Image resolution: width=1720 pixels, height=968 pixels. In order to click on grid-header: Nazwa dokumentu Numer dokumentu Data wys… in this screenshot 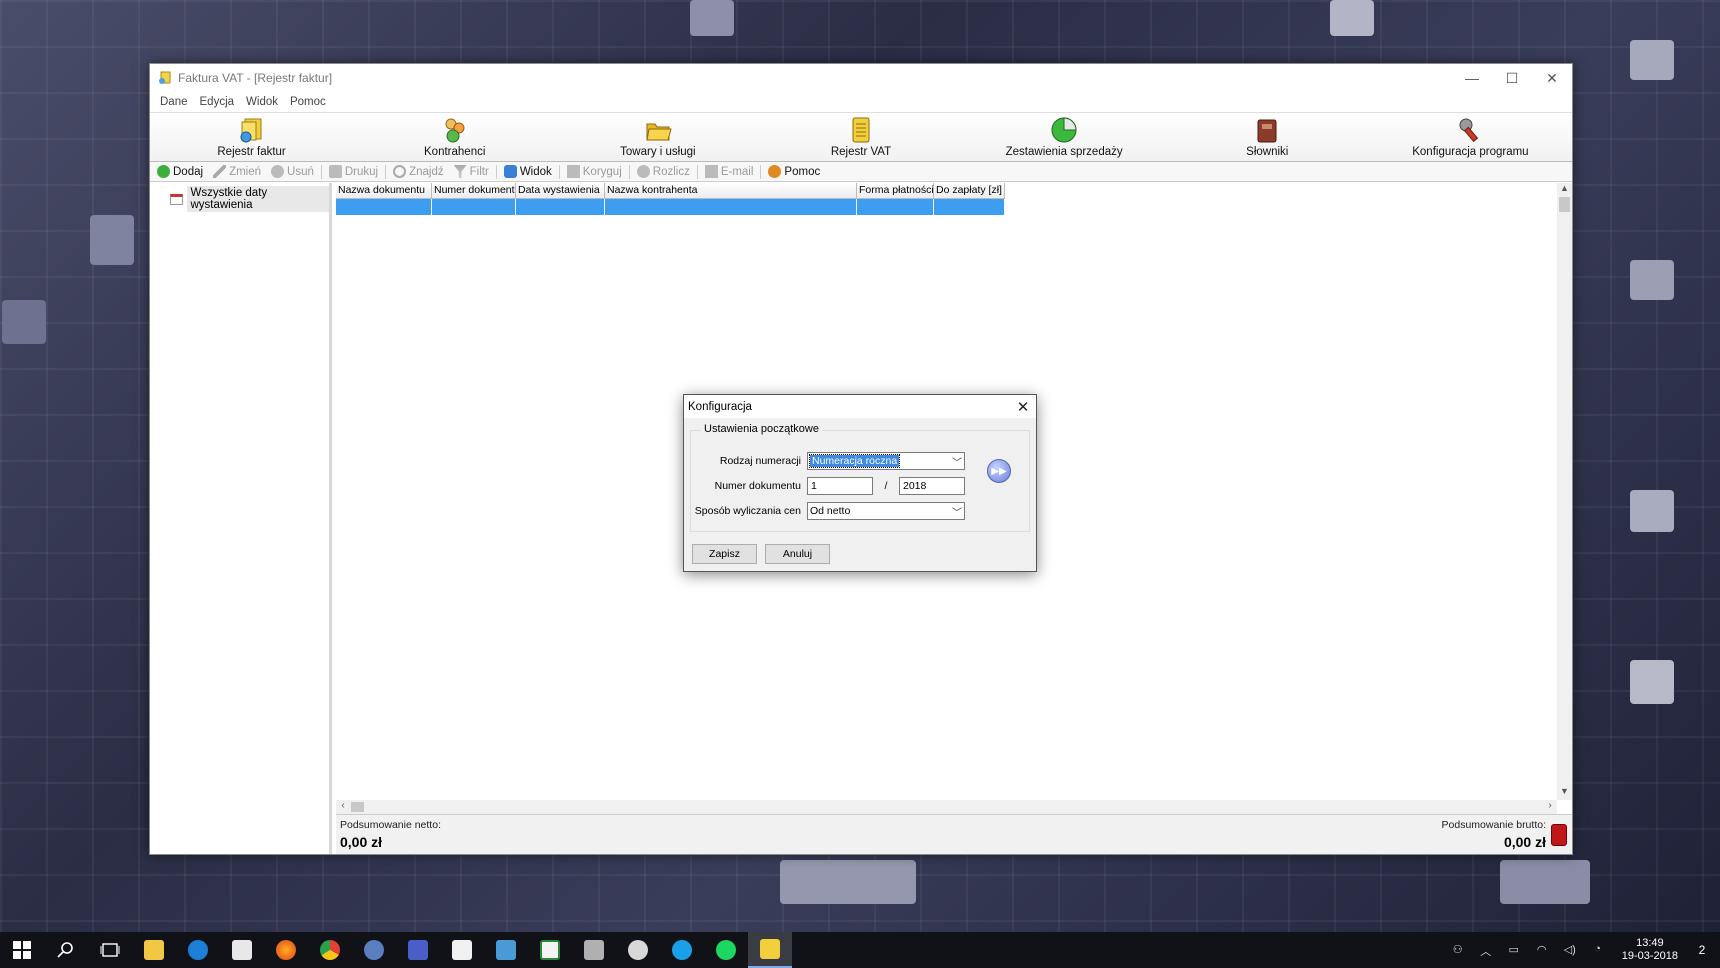, I will do `click(954, 191)`.